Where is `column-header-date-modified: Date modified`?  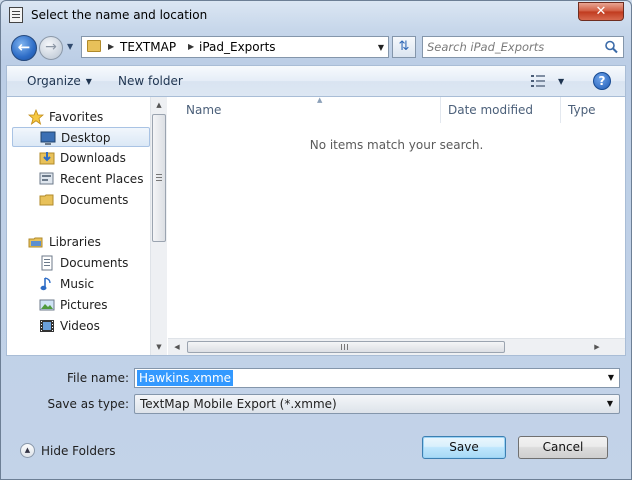
column-header-date-modified: Date modified is located at coordinates (500, 110).